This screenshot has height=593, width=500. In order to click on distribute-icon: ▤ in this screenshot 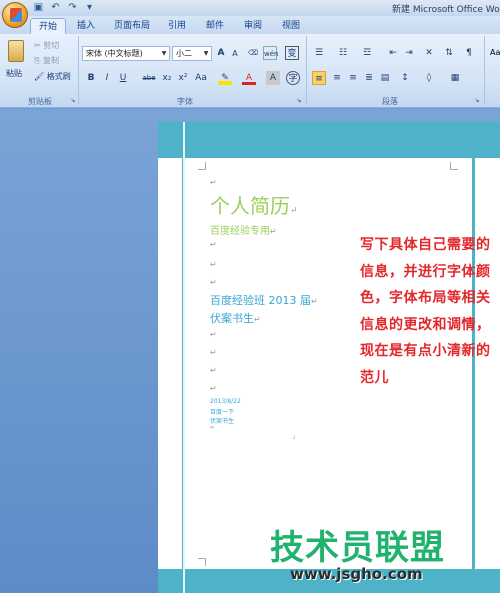, I will do `click(385, 78)`.